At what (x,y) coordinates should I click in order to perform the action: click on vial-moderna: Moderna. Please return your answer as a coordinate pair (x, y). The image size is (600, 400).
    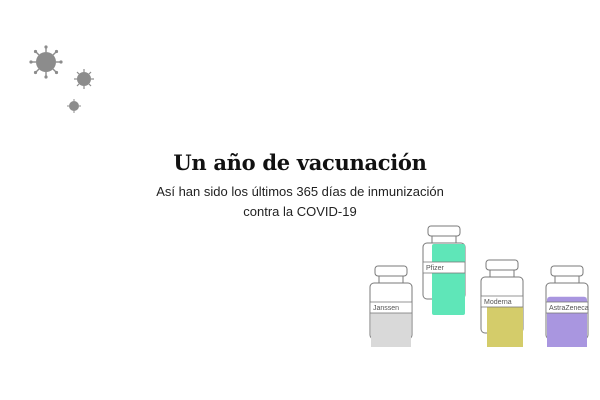
    Looking at the image, I should click on (502, 303).